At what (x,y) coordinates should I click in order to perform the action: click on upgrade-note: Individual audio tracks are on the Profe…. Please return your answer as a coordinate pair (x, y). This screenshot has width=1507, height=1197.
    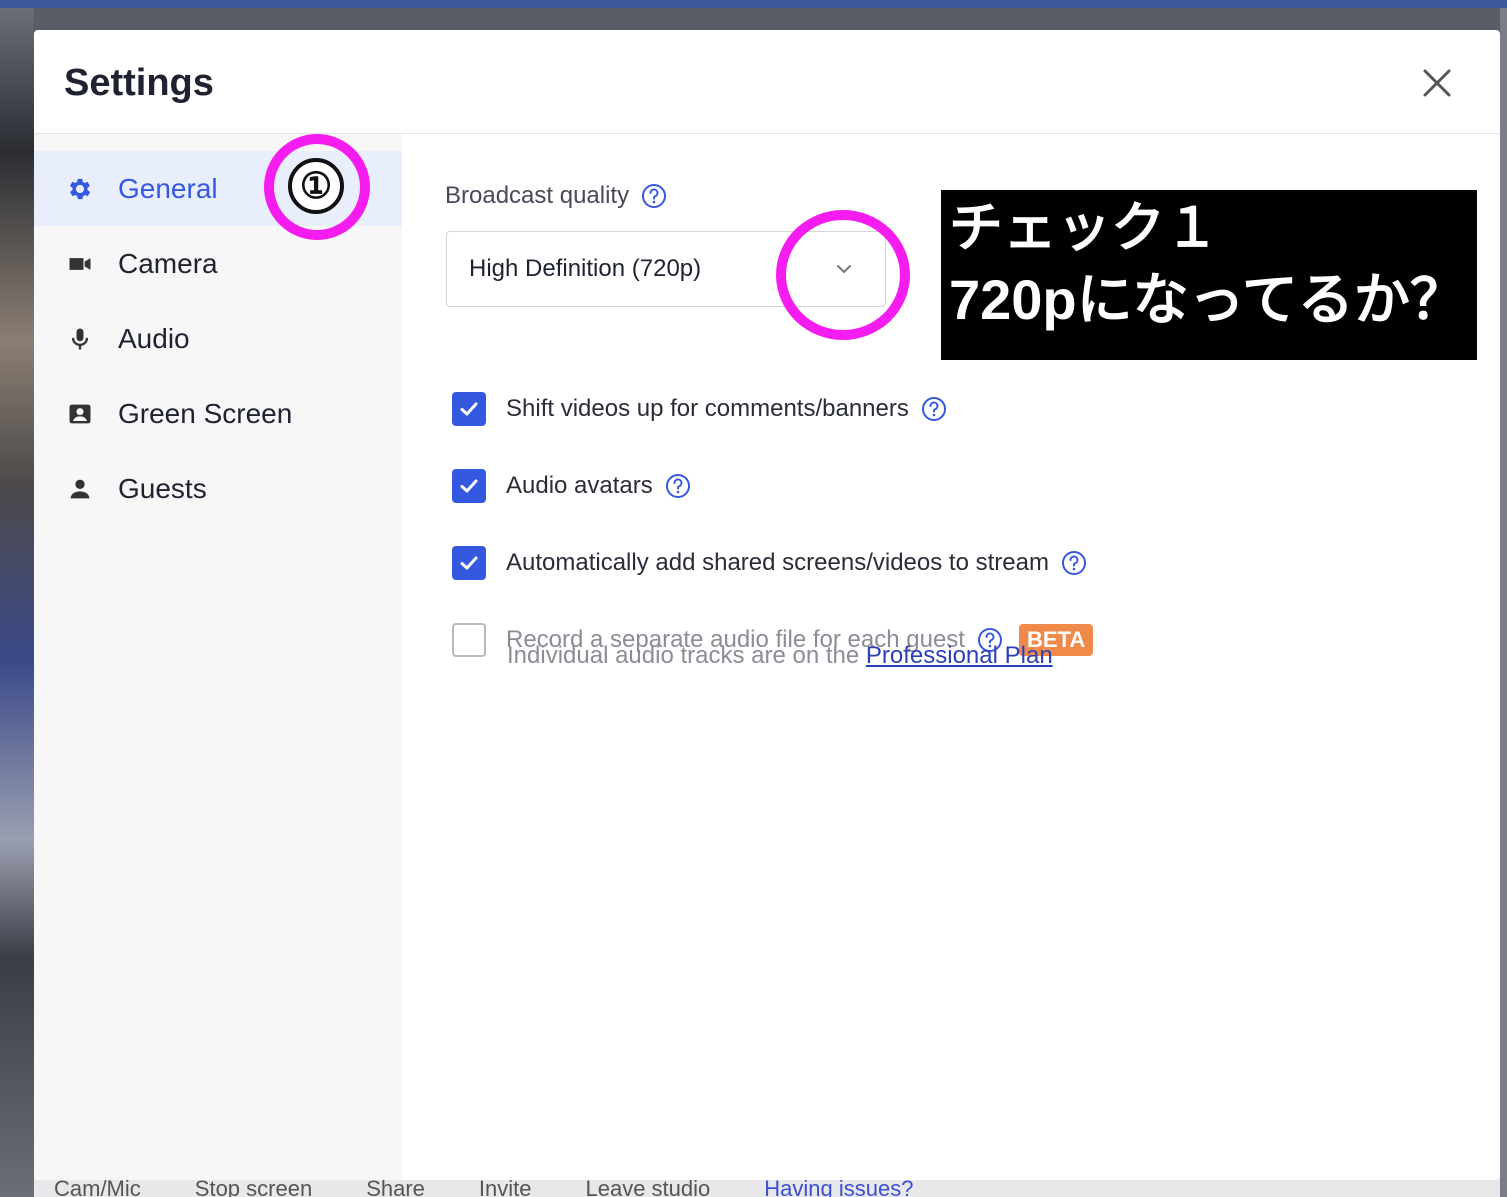
    Looking at the image, I should click on (780, 656).